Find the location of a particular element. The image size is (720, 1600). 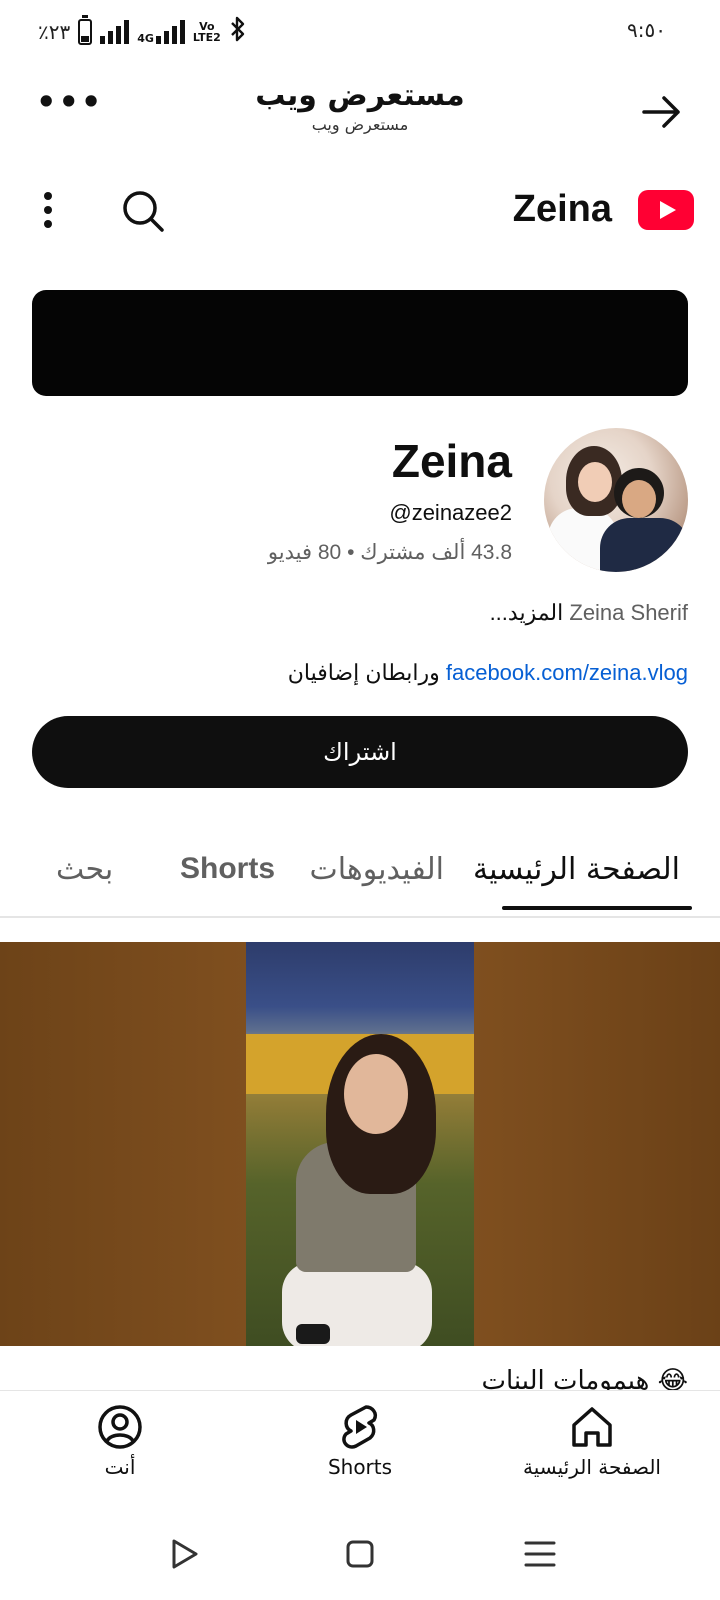

channel-handle: @zeinazee2 is located at coordinates (450, 512).